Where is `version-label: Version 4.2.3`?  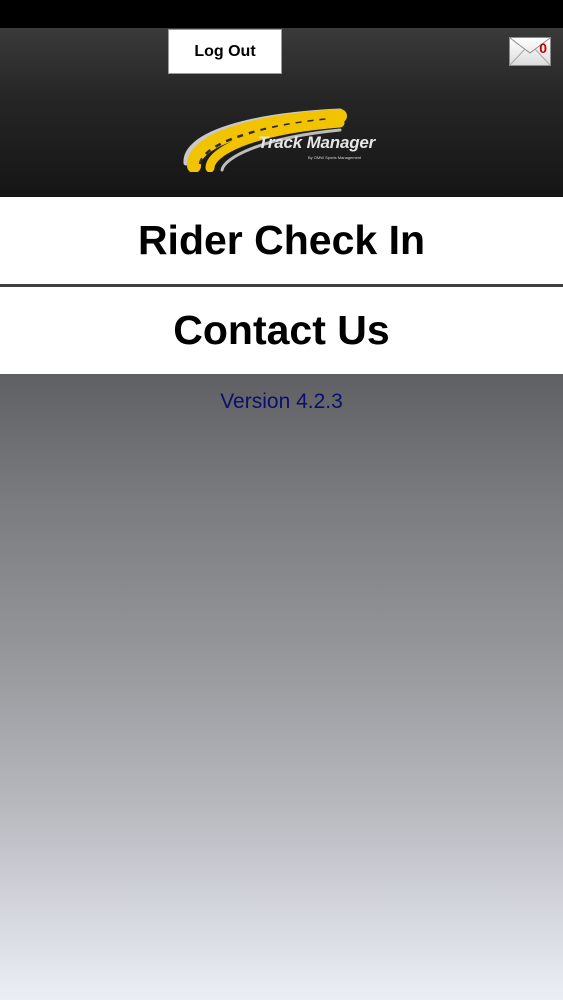
version-label: Version 4.2.3 is located at coordinates (281, 401).